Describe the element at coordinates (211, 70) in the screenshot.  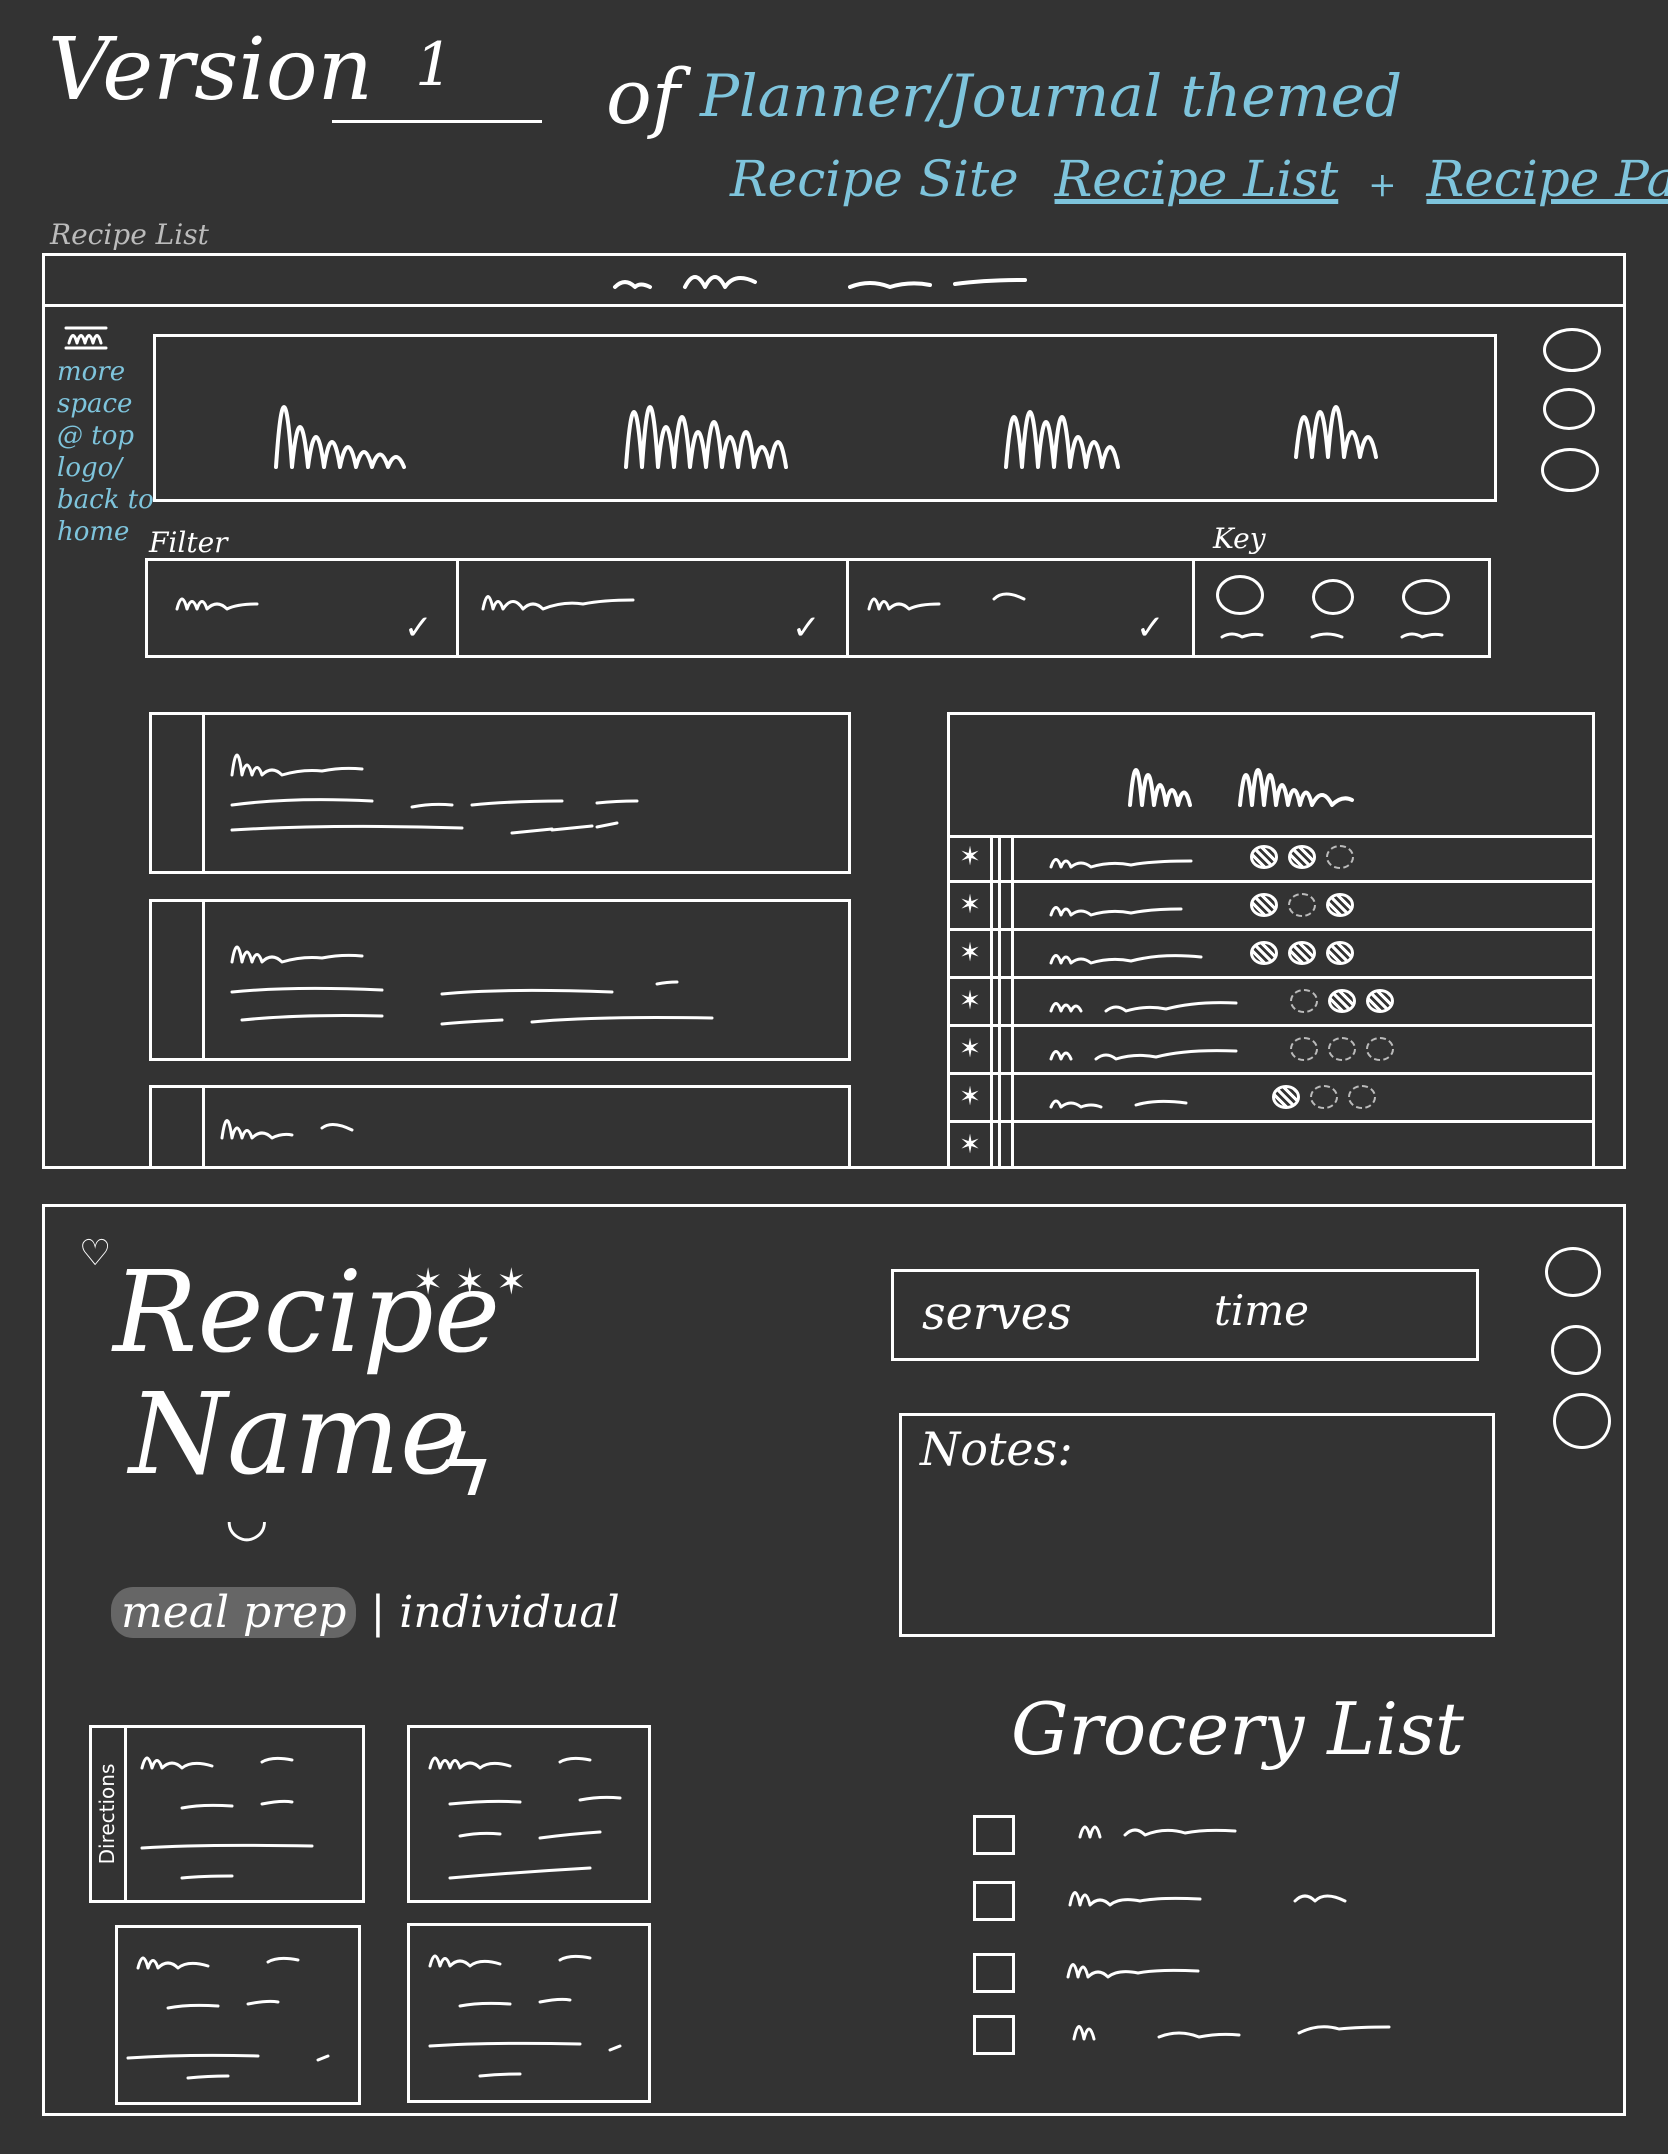
I see `version-label: Version` at that location.